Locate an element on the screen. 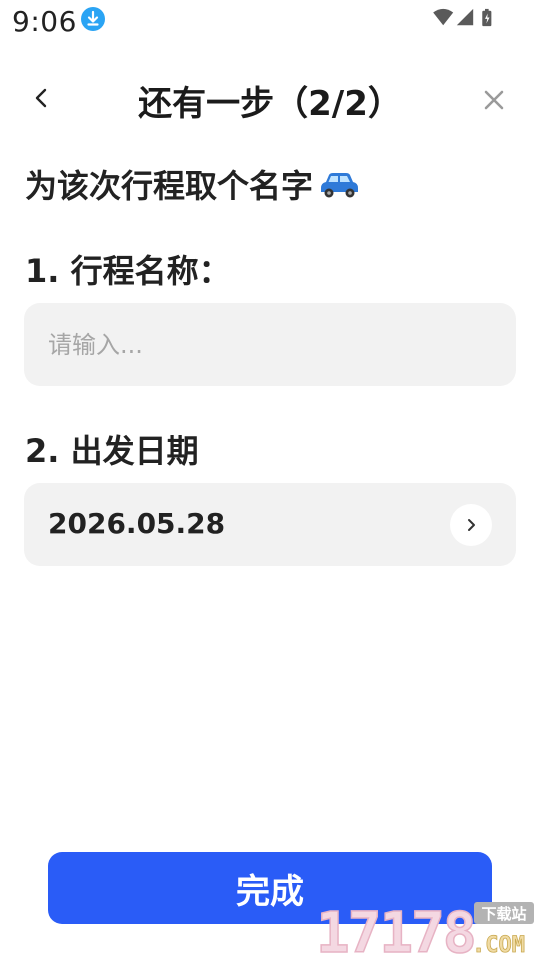  trip-name-field is located at coordinates (270, 344).